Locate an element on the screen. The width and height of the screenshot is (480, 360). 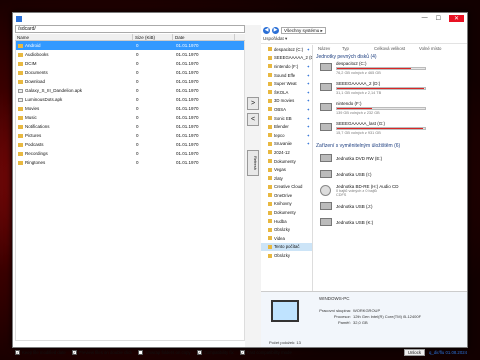
table-row: Movies 0 01.01.1970 is located at coordinates (130, 108).